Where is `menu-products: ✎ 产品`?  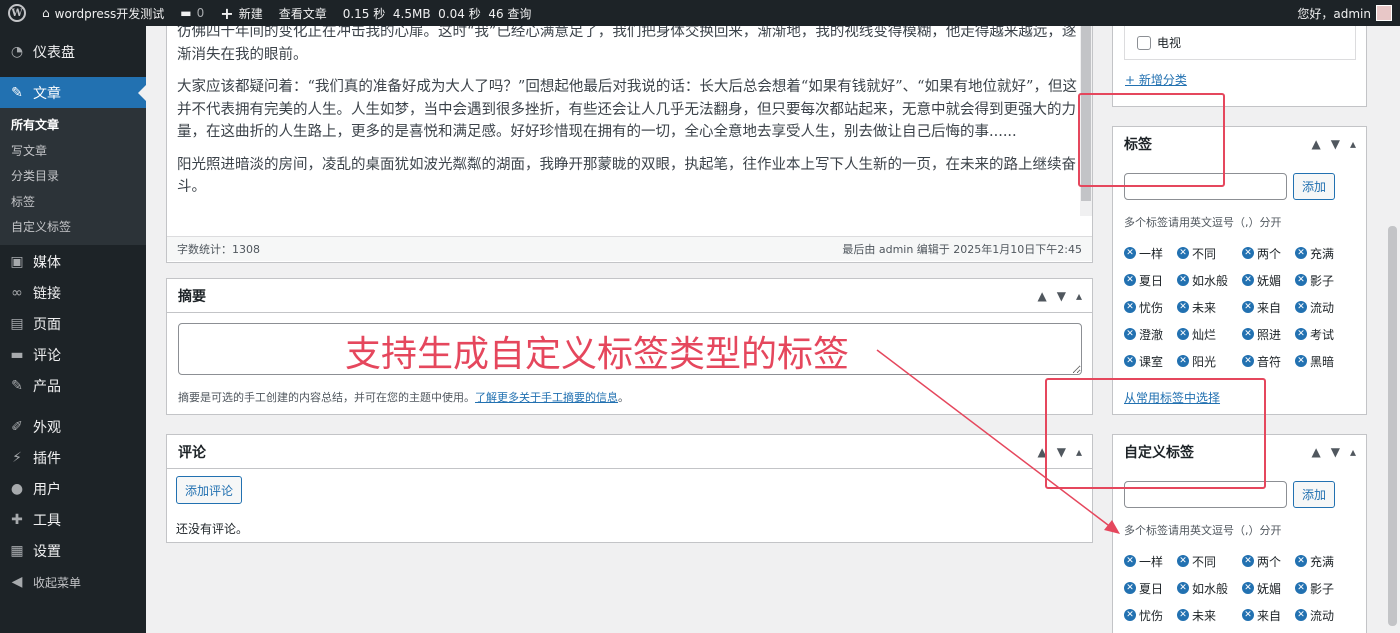 menu-products: ✎ 产品 is located at coordinates (73, 386).